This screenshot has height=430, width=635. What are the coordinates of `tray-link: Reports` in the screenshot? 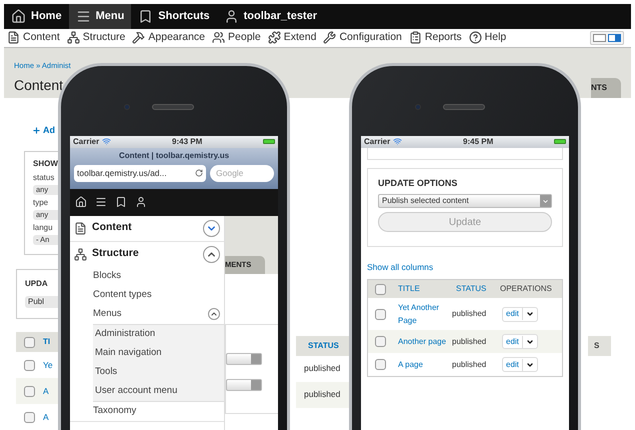 It's located at (435, 38).